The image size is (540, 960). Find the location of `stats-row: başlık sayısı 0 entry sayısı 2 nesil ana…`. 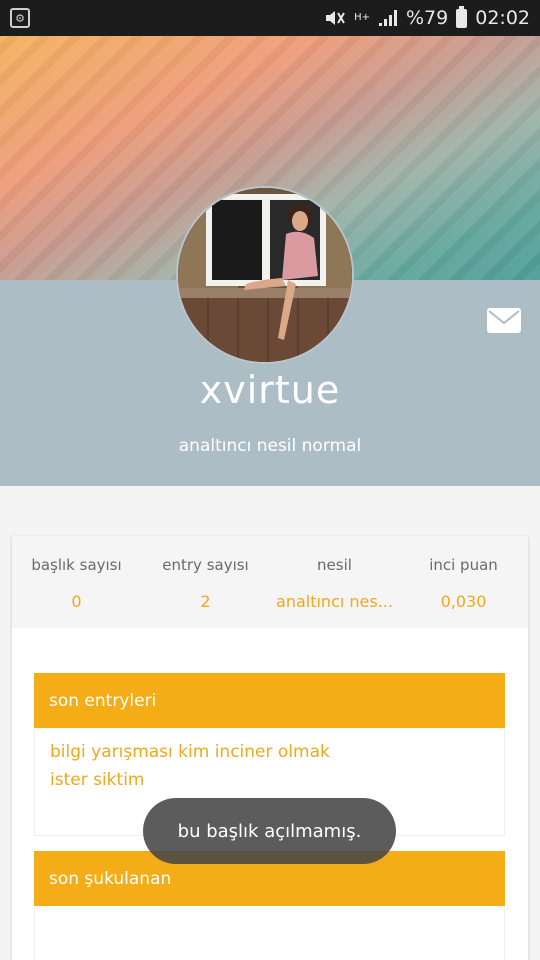

stats-row: başlık sayısı 0 entry sayısı 2 nesil ana… is located at coordinates (270, 582).